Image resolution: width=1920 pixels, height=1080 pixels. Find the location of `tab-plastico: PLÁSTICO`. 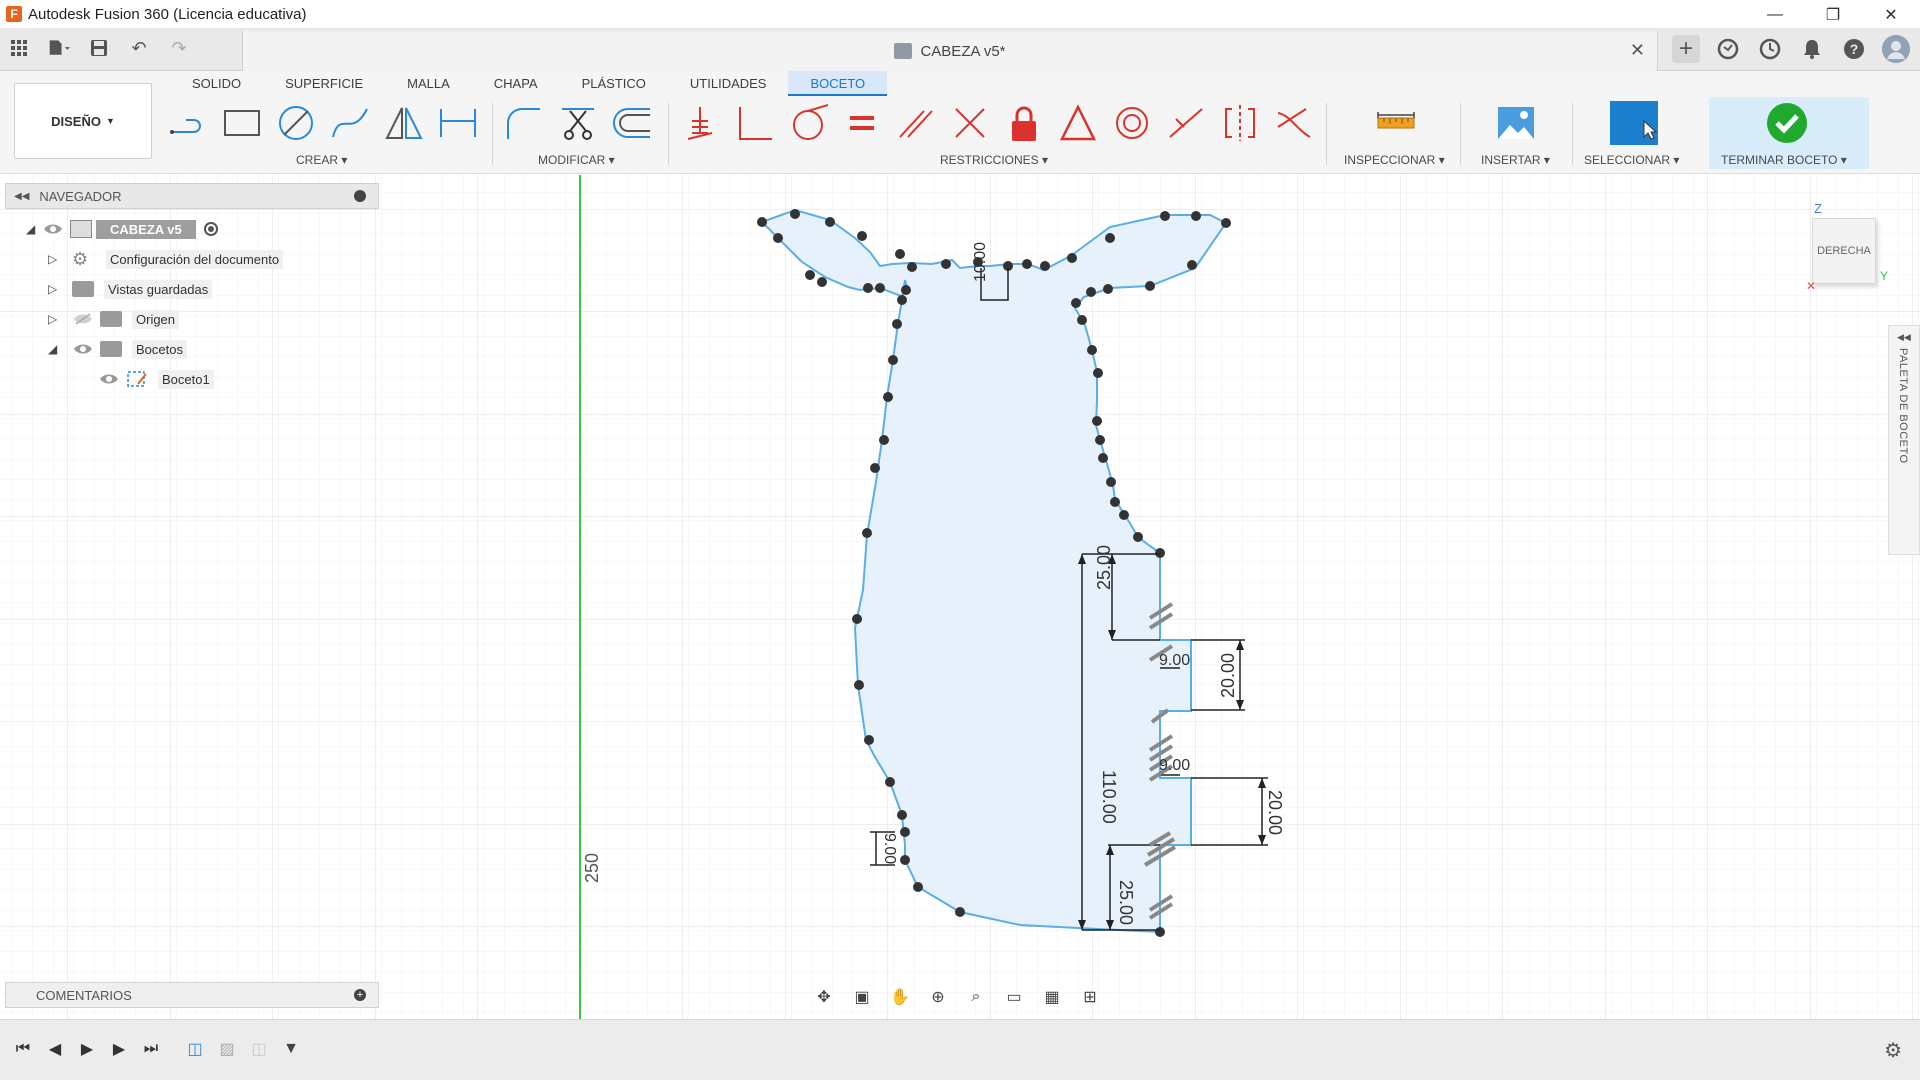

tab-plastico: PLÁSTICO is located at coordinates (614, 83).